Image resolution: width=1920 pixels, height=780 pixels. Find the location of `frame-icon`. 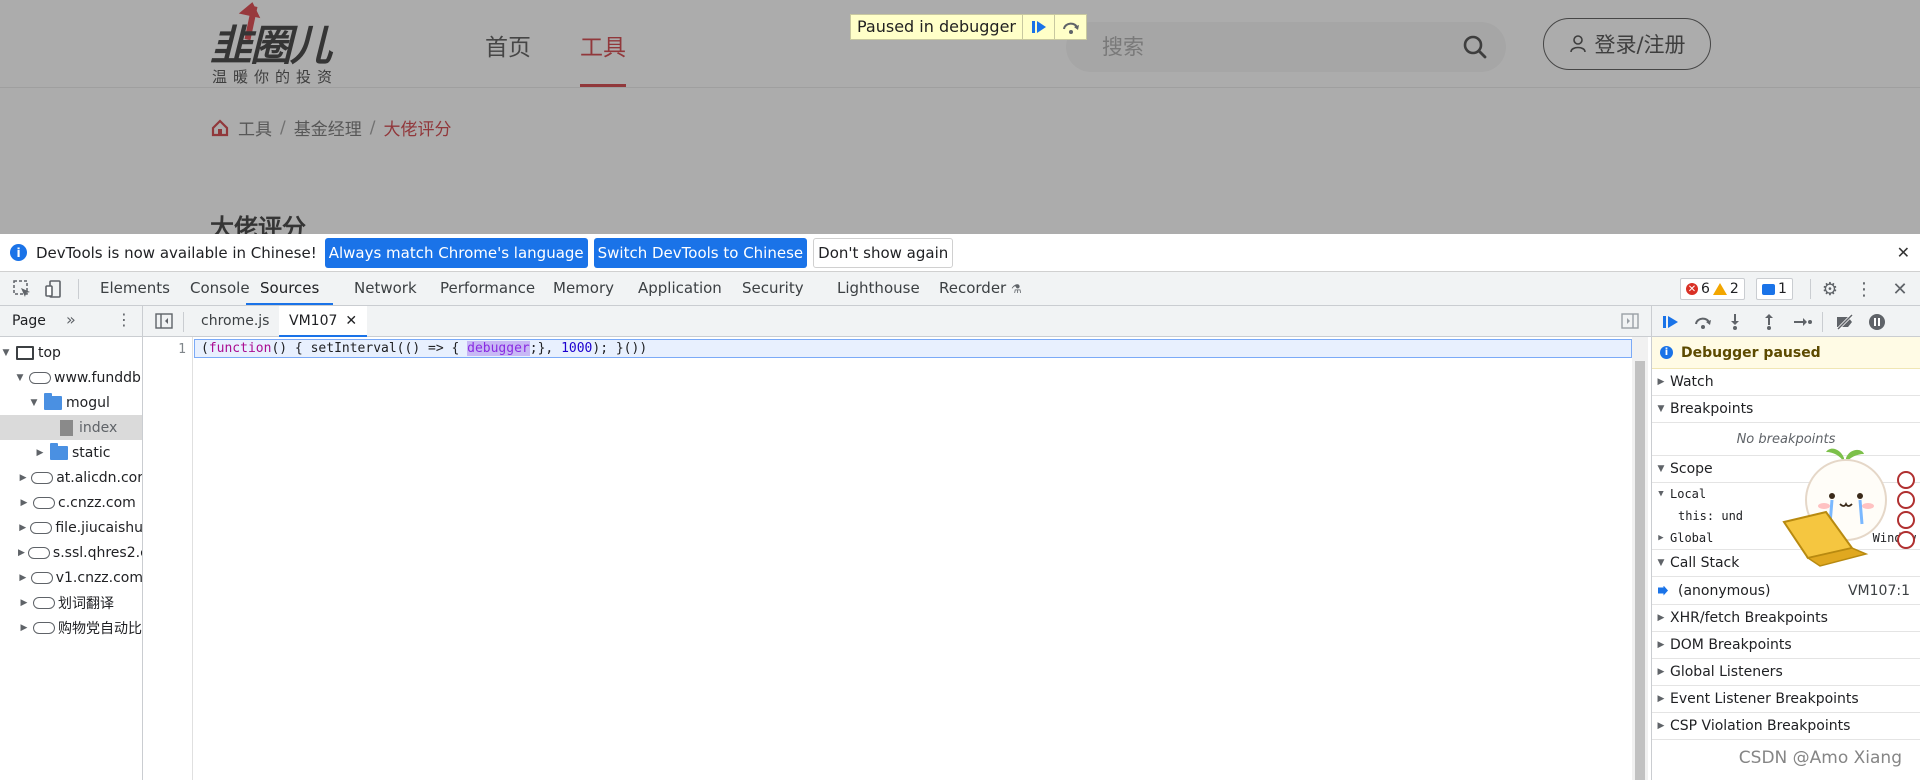

frame-icon is located at coordinates (25, 352).